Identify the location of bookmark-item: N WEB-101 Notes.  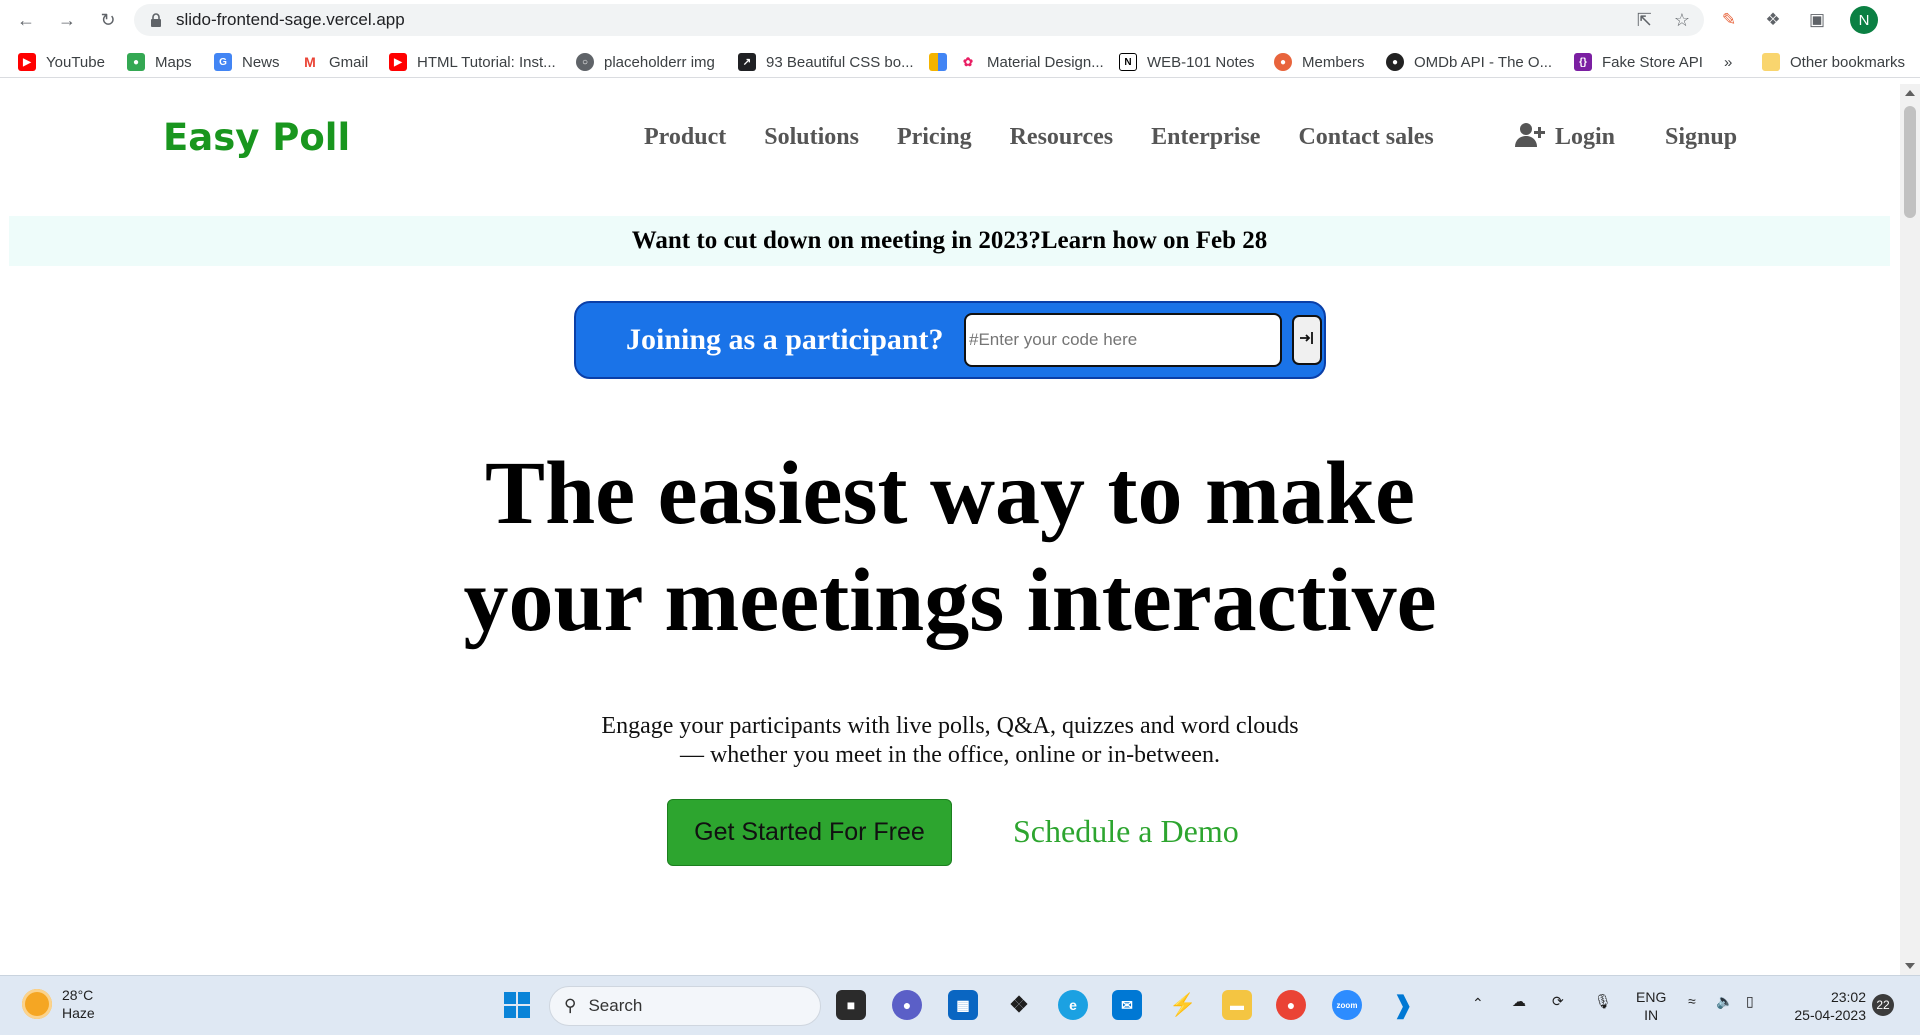
(1187, 62).